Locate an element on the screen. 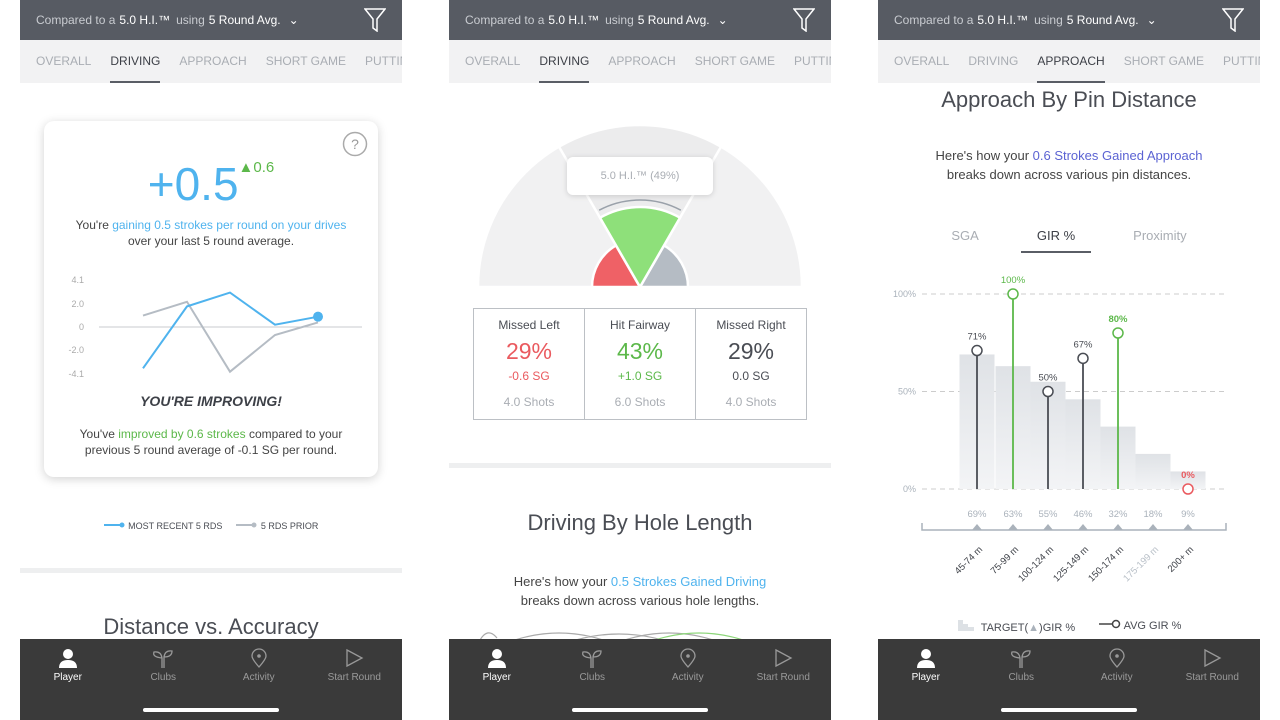 This screenshot has height=720, width=1280. compared-prefix: Compared to a is located at coordinates (505, 20).